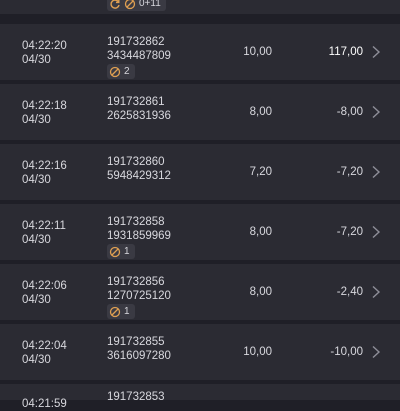 Image resolution: width=400 pixels, height=411 pixels. I want to click on row-id-primary: 191732858, so click(136, 222).